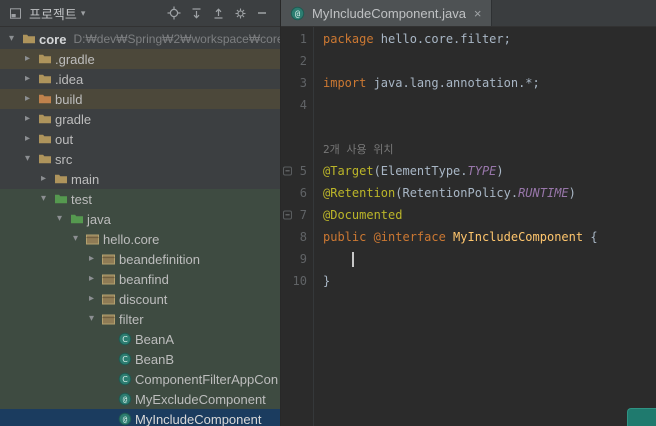 The height and width of the screenshot is (426, 656). Describe the element at coordinates (456, 83) in the screenshot. I see `code-token: java.lang.annotation.*;` at that location.